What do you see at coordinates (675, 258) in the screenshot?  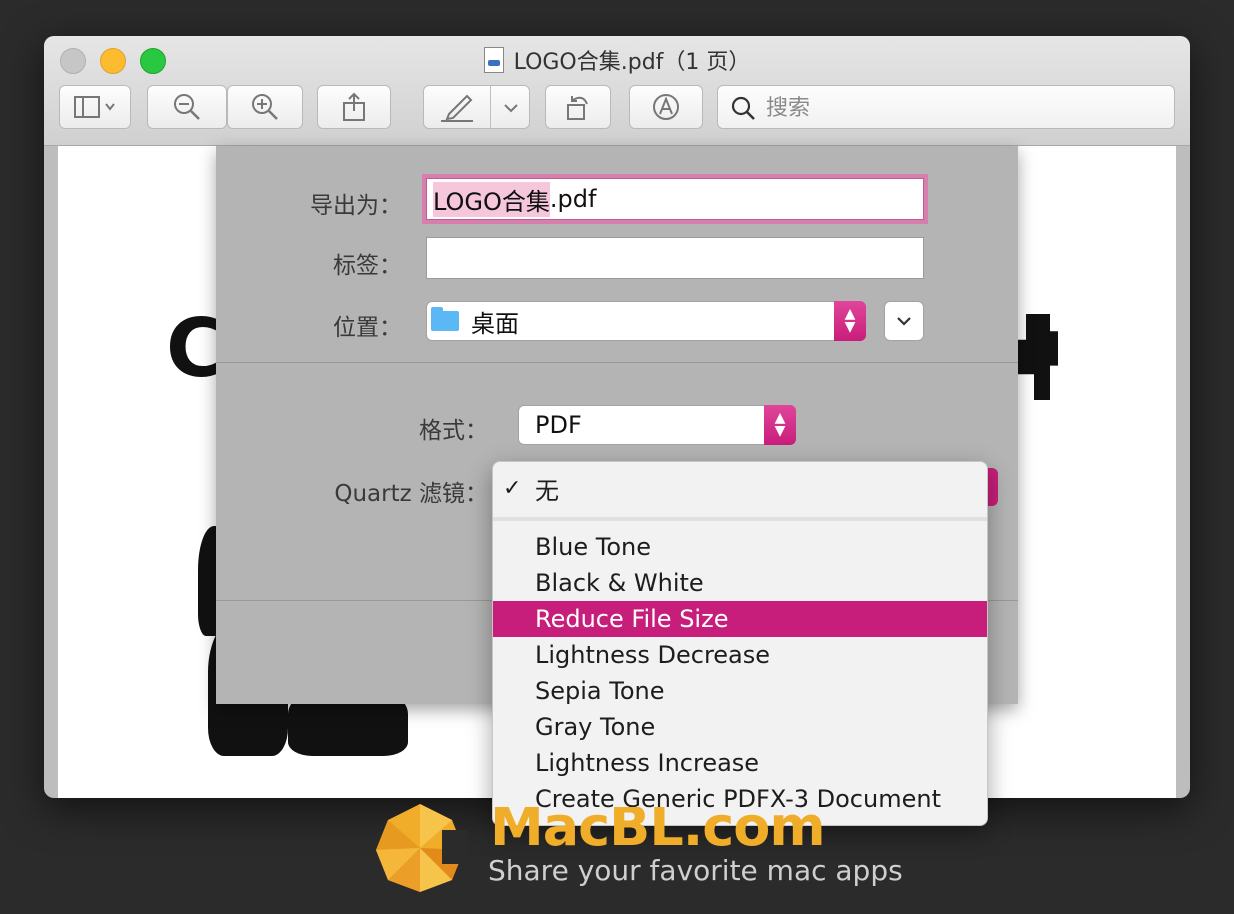 I see `tags-field` at bounding box center [675, 258].